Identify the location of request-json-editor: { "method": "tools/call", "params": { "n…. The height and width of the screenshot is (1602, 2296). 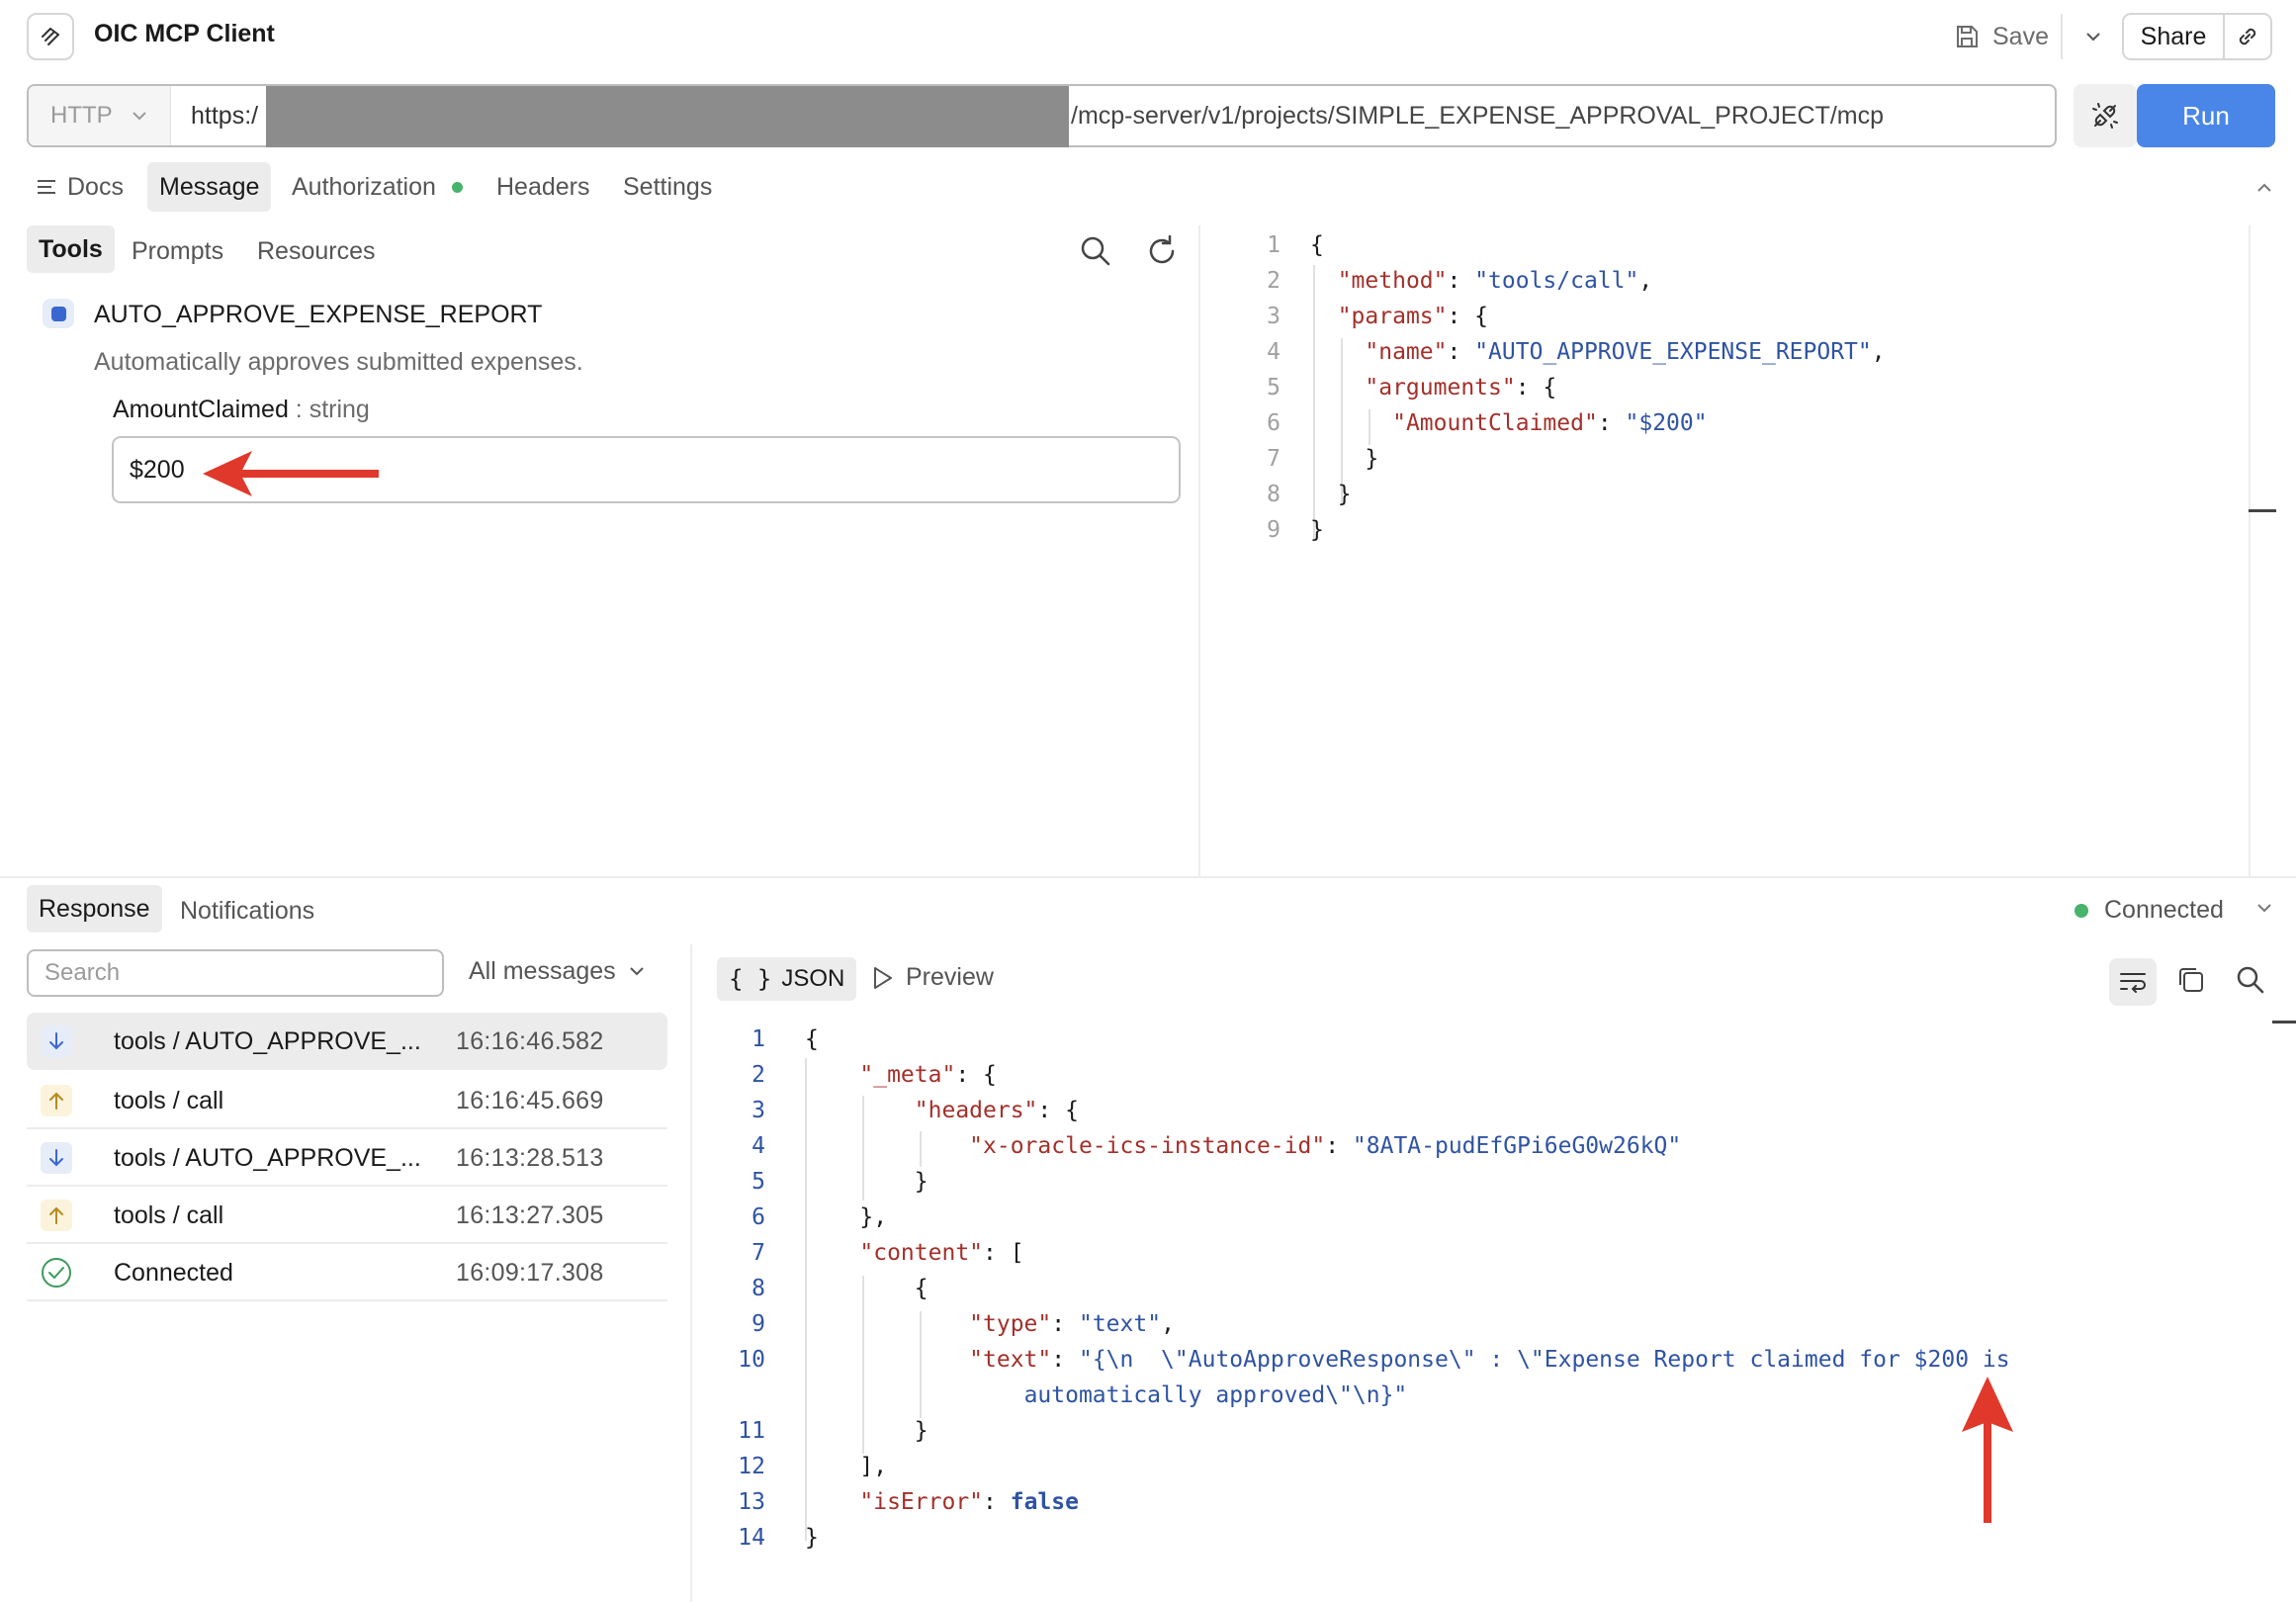
(1598, 387).